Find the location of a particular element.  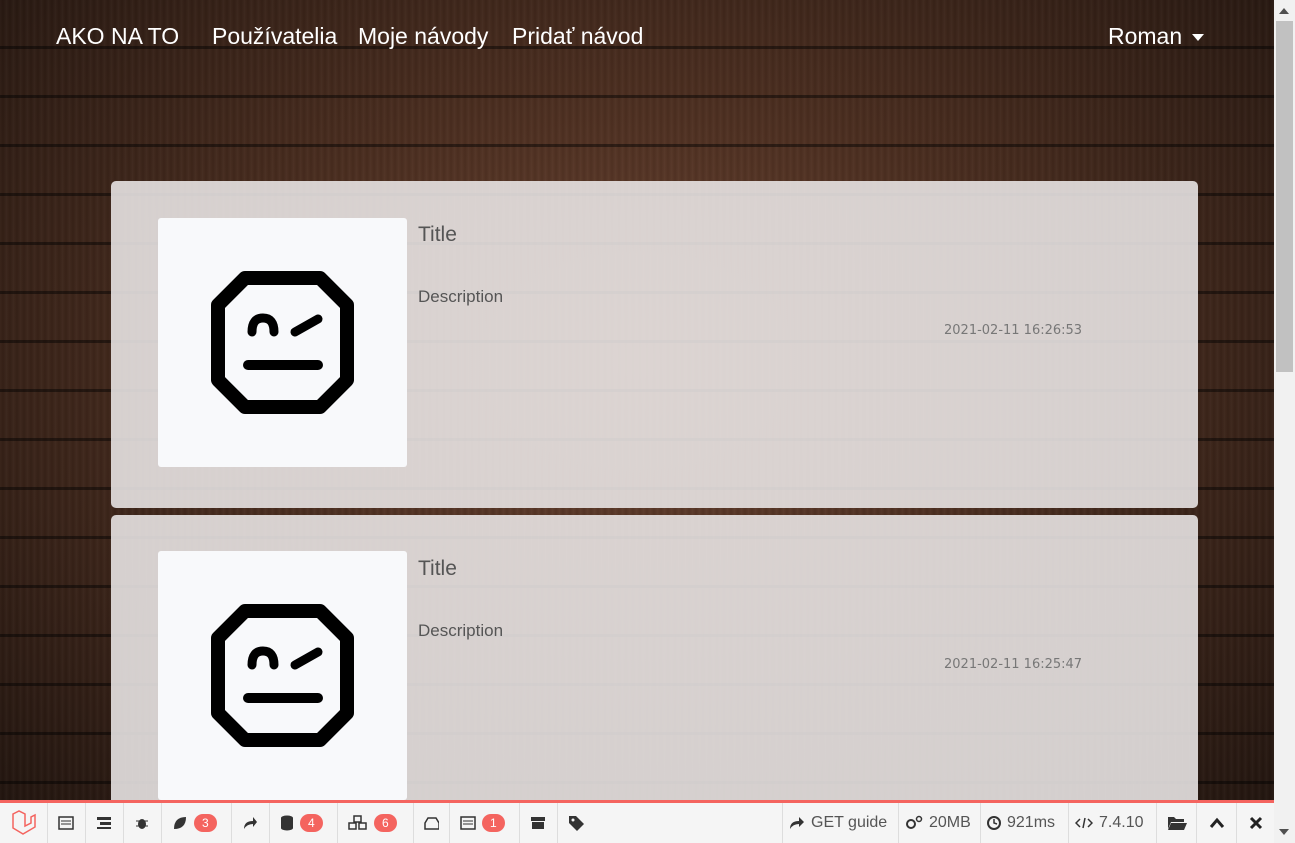

caret-down-icon is located at coordinates (1198, 38).